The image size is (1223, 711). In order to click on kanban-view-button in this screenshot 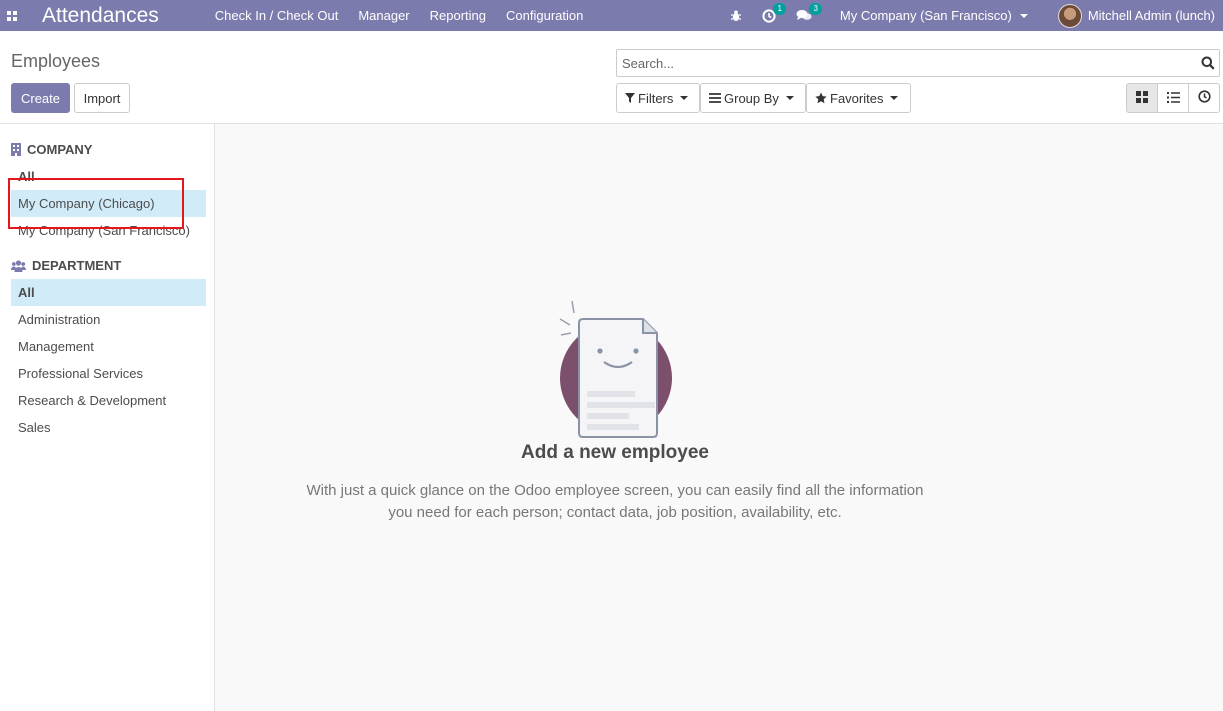, I will do `click(1142, 98)`.